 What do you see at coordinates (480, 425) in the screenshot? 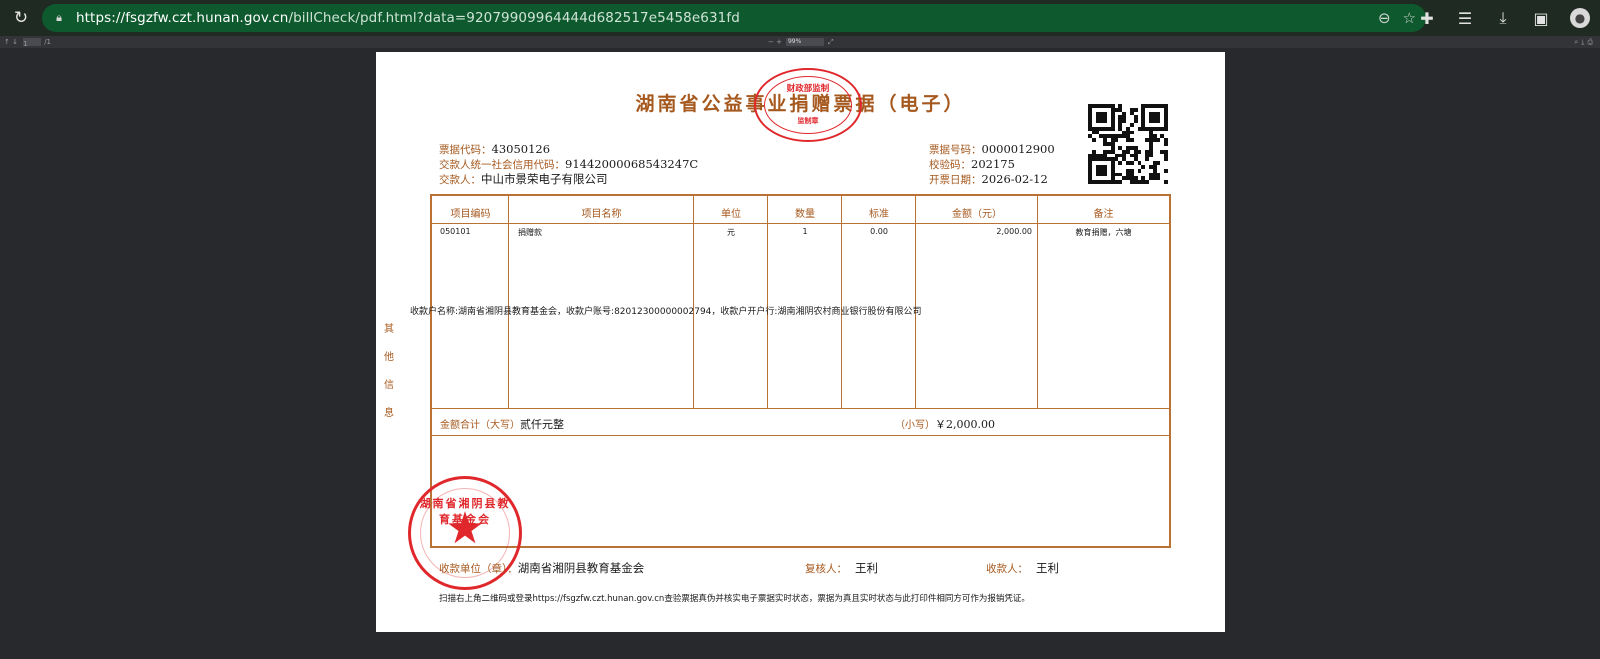
I see `total-upper-label: 金额合计（大写）` at bounding box center [480, 425].